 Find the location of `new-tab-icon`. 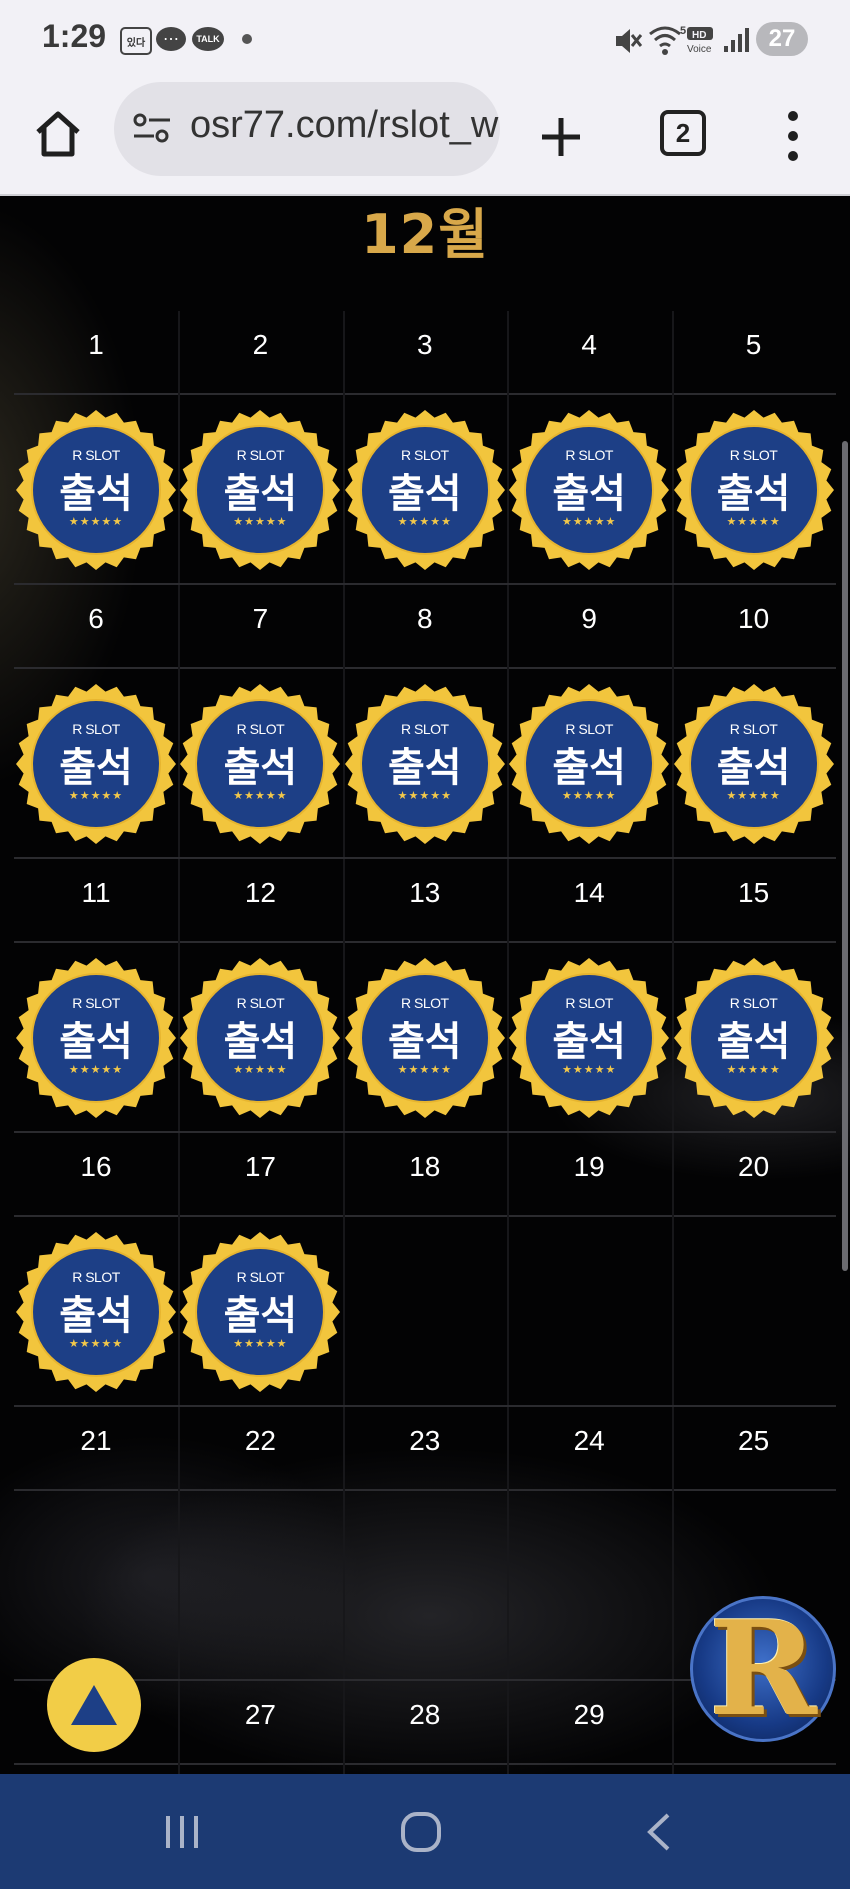

new-tab-icon is located at coordinates (561, 137).